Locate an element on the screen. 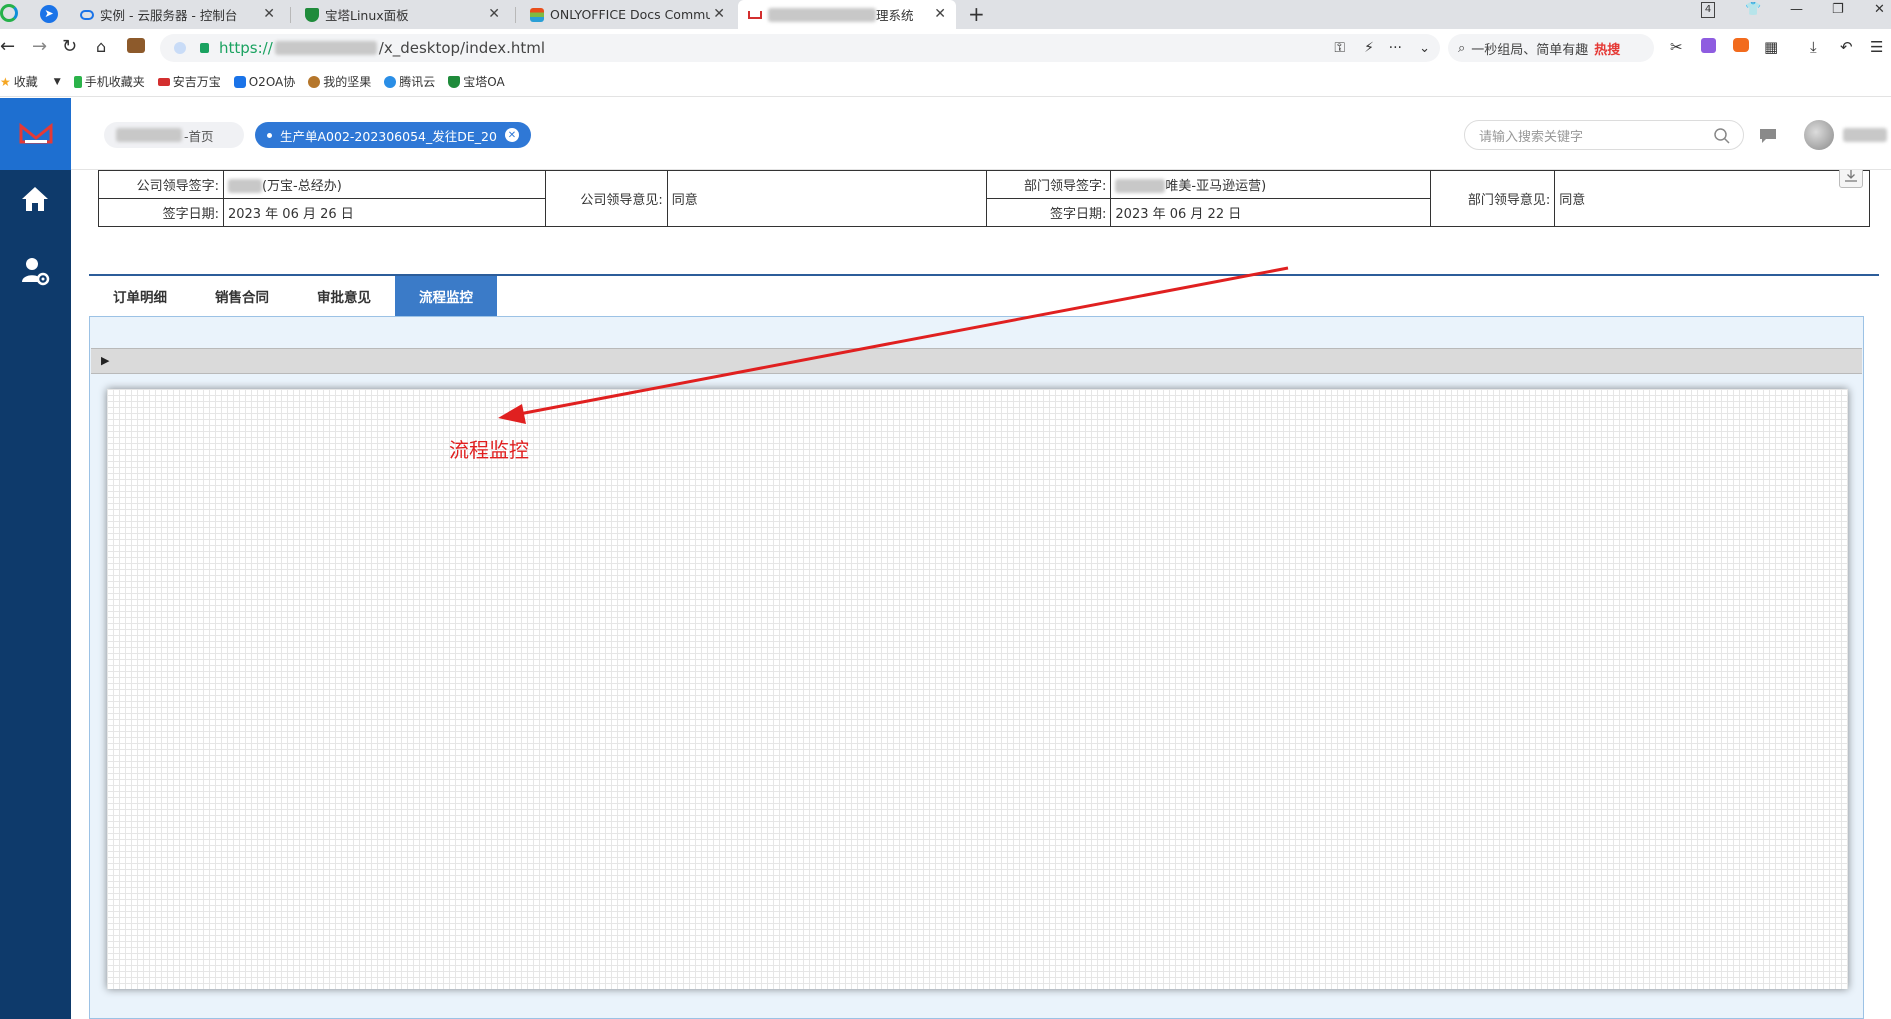  back-icon: ← is located at coordinates (7, 47).